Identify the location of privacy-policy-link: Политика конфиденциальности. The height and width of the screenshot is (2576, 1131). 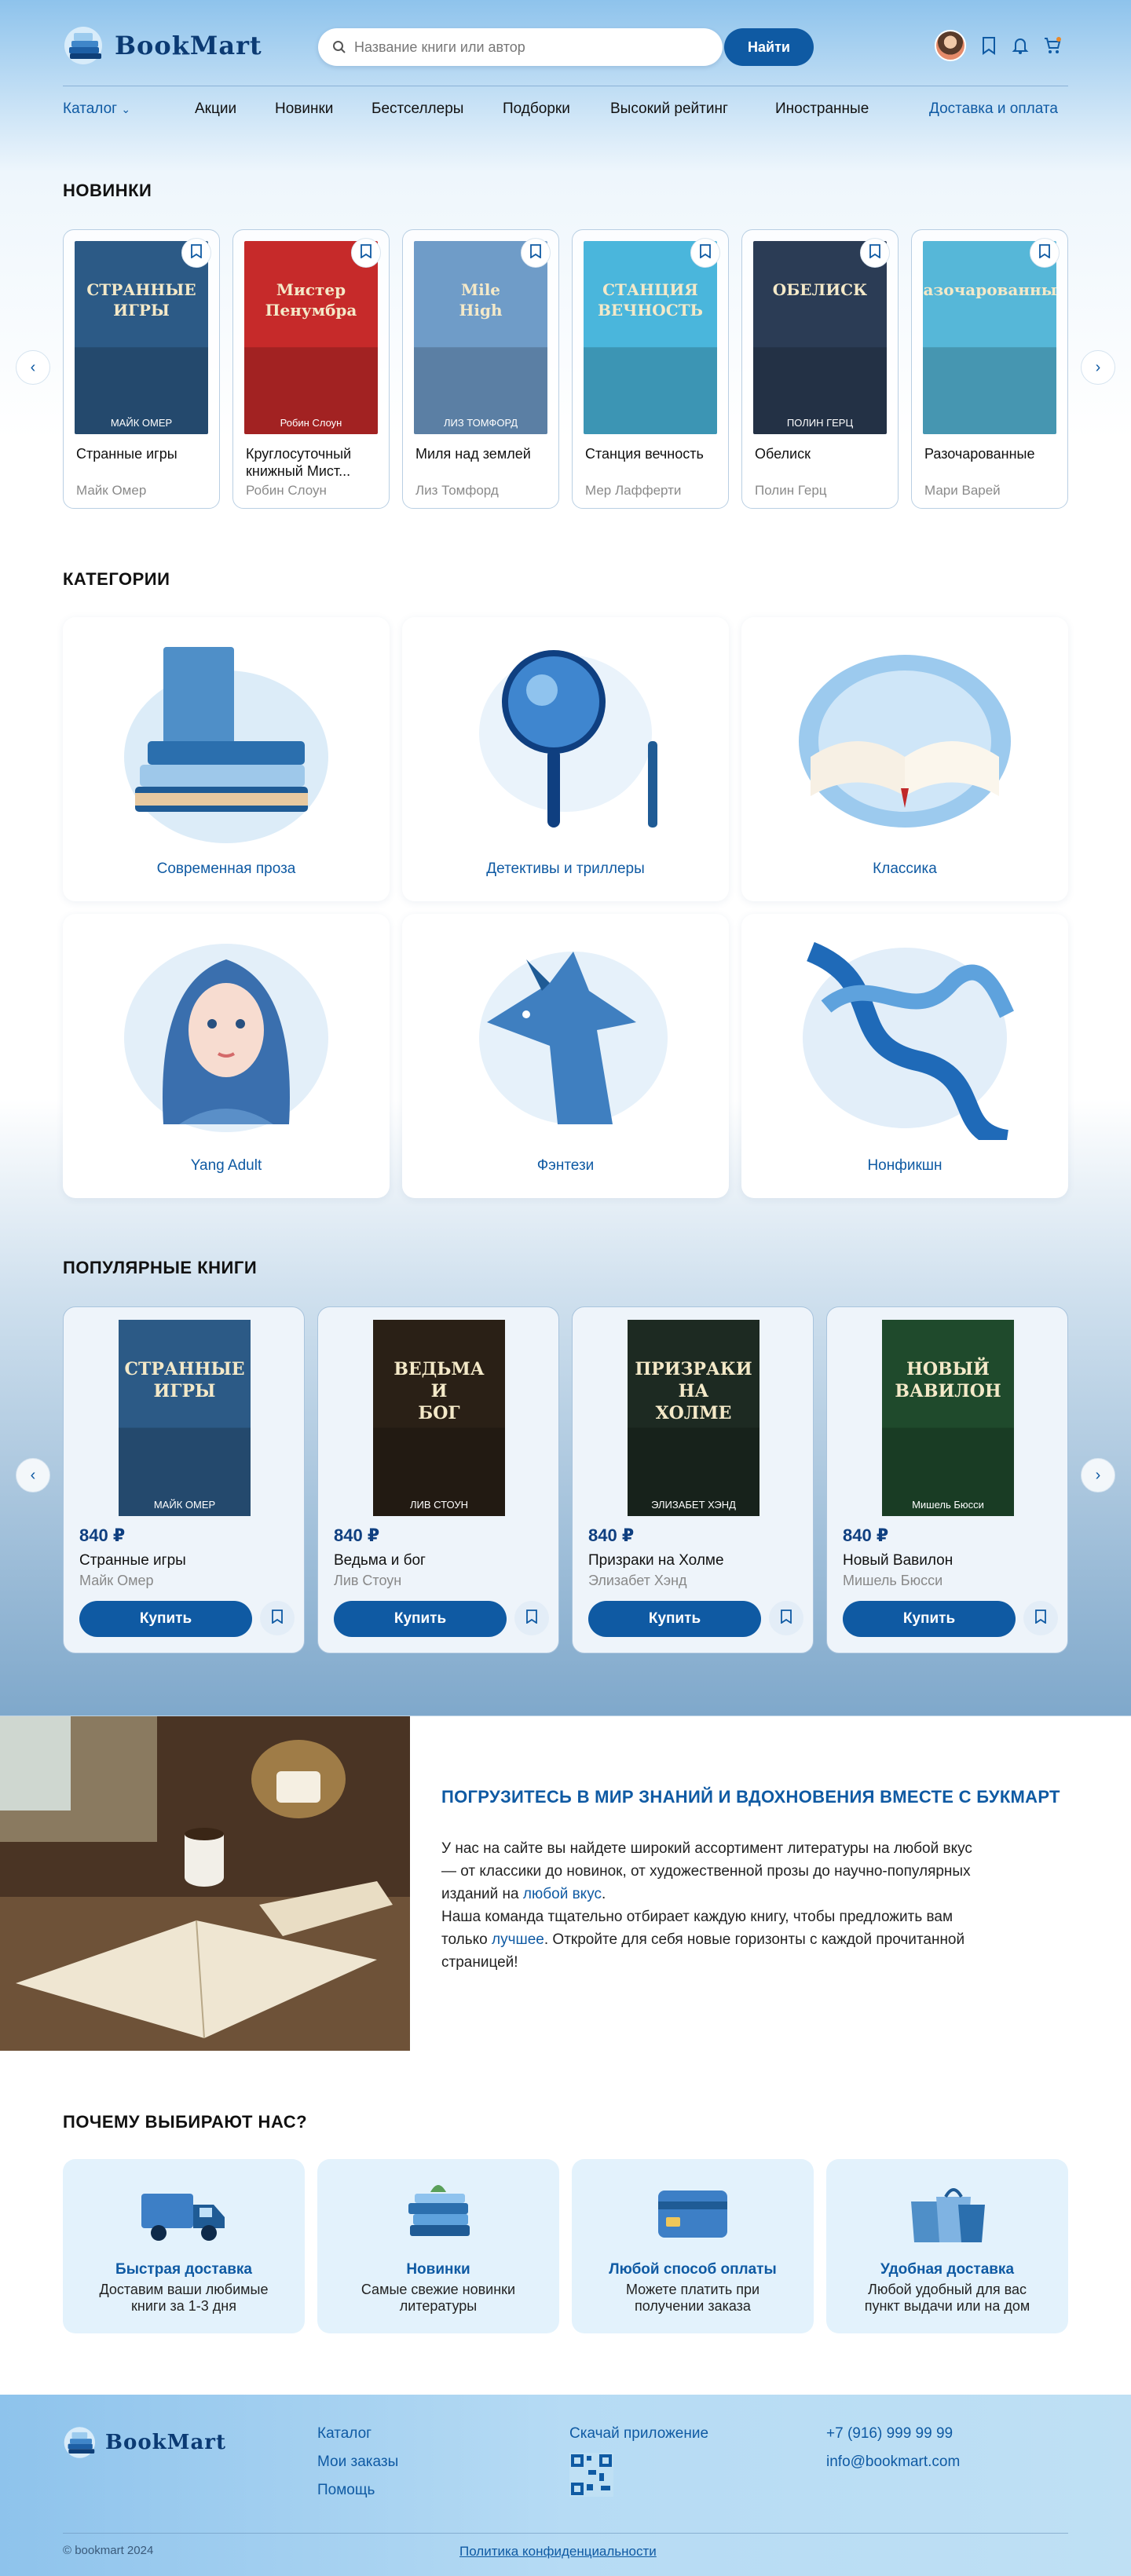
(558, 2552).